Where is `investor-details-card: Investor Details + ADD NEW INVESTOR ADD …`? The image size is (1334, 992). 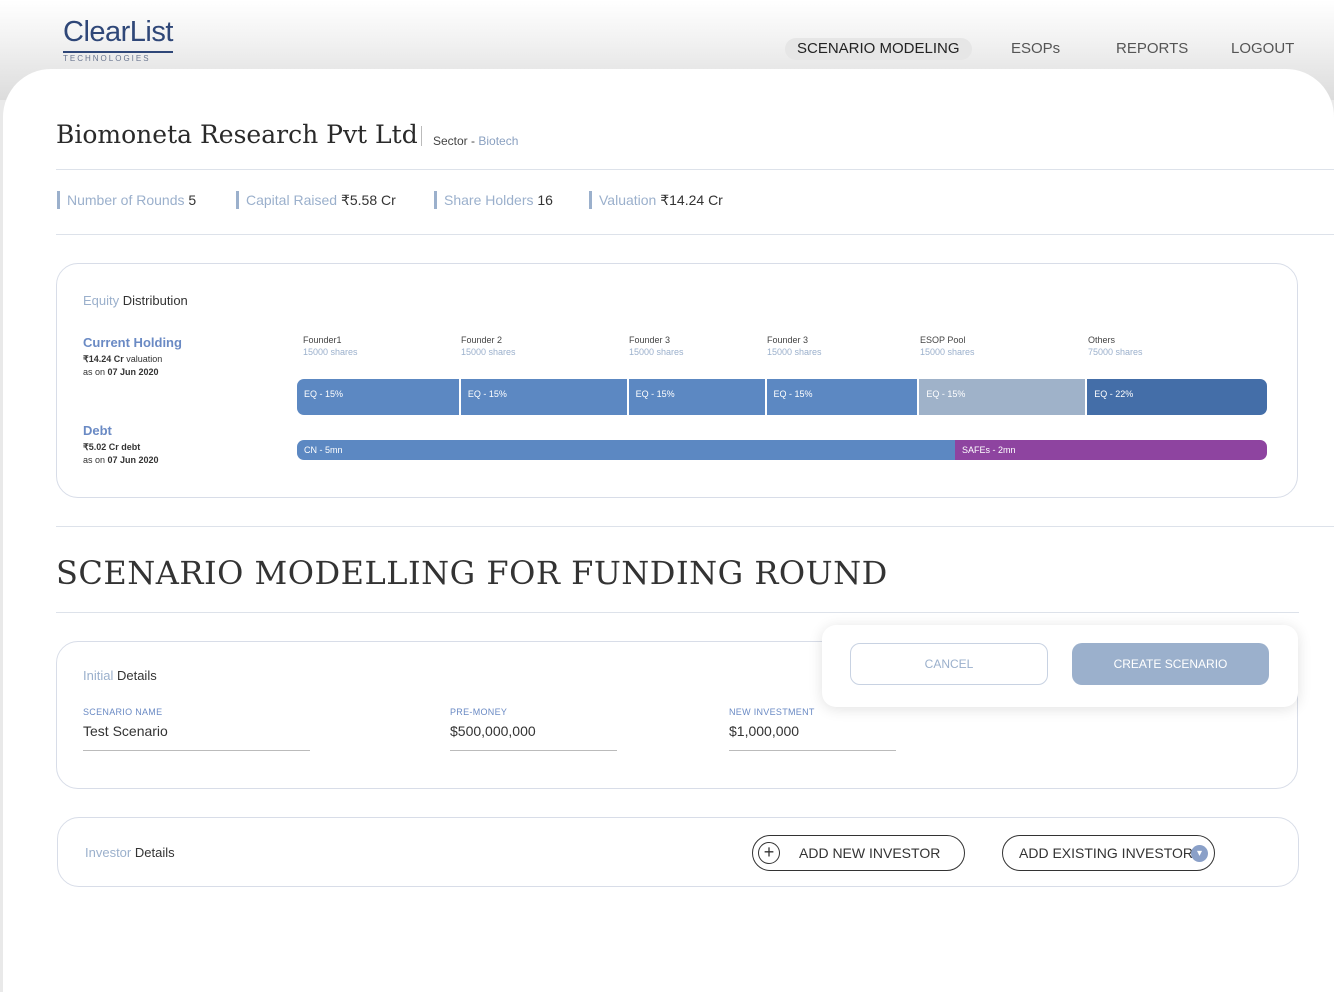 investor-details-card: Investor Details + ADD NEW INVESTOR ADD … is located at coordinates (678, 852).